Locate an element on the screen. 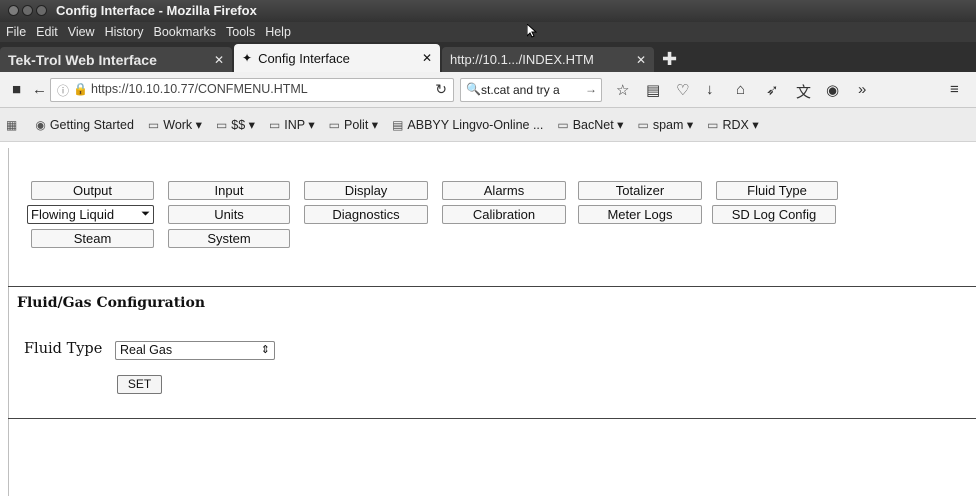  fluid-type-label: Fluid Type is located at coordinates (63, 349).